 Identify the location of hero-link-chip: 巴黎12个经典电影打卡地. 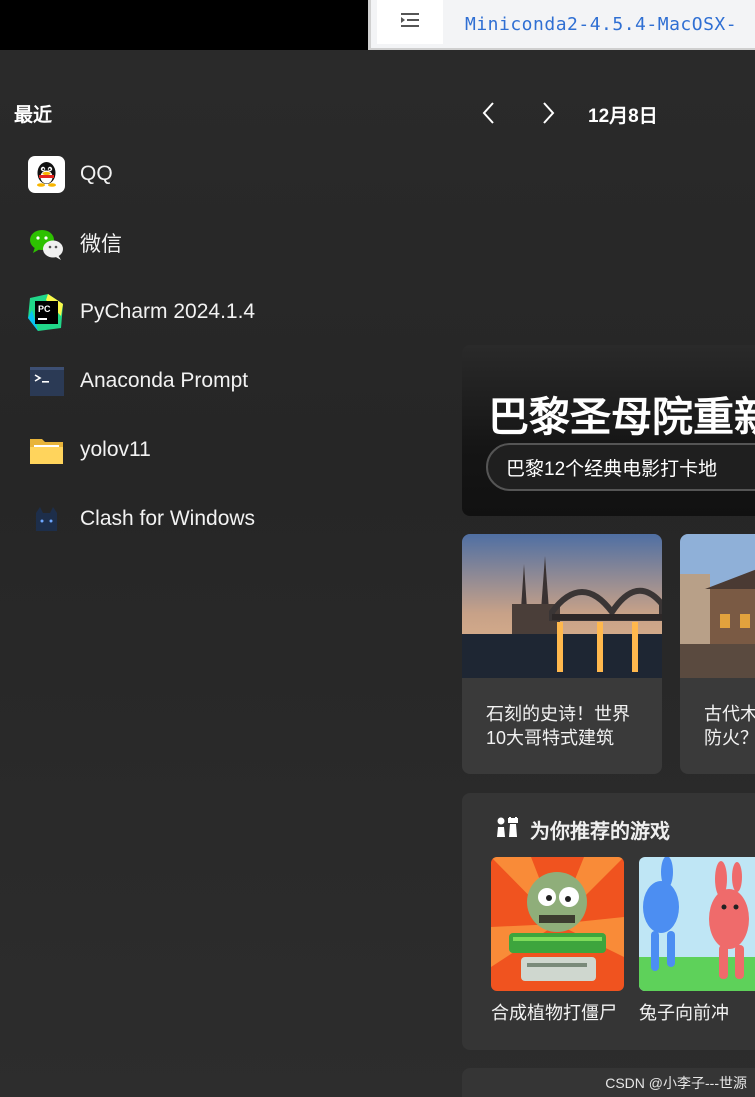
(620, 467).